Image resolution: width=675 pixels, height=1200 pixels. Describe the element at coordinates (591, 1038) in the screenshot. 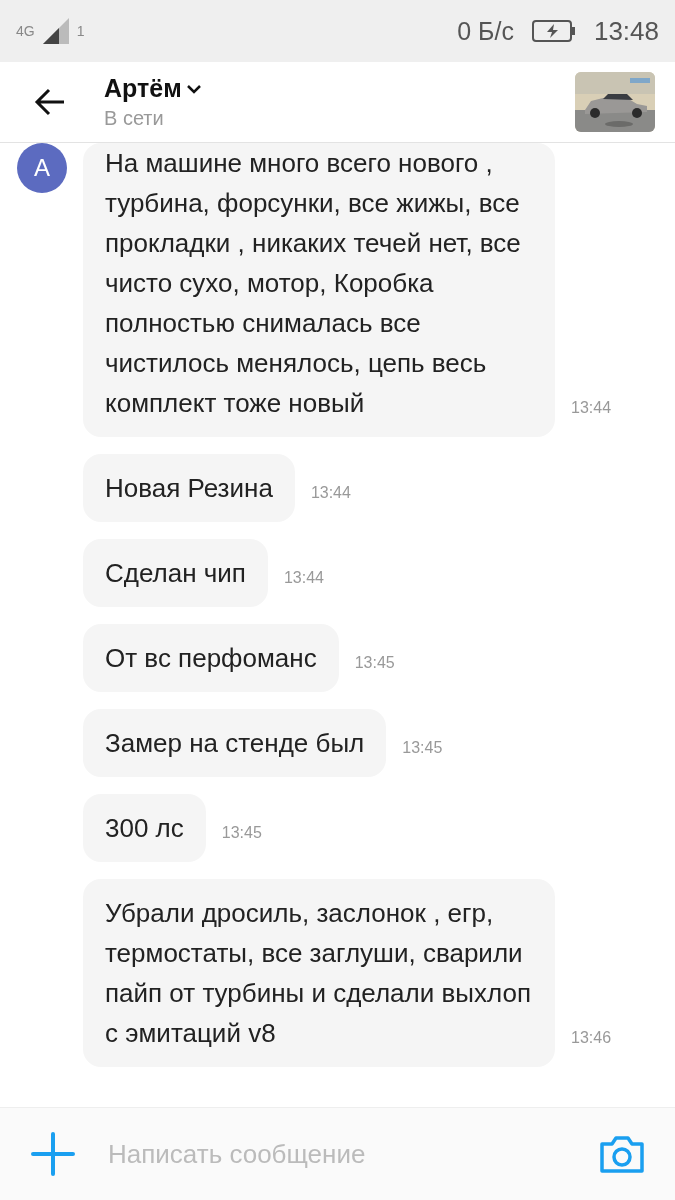

I see `message-time: 13:46` at that location.